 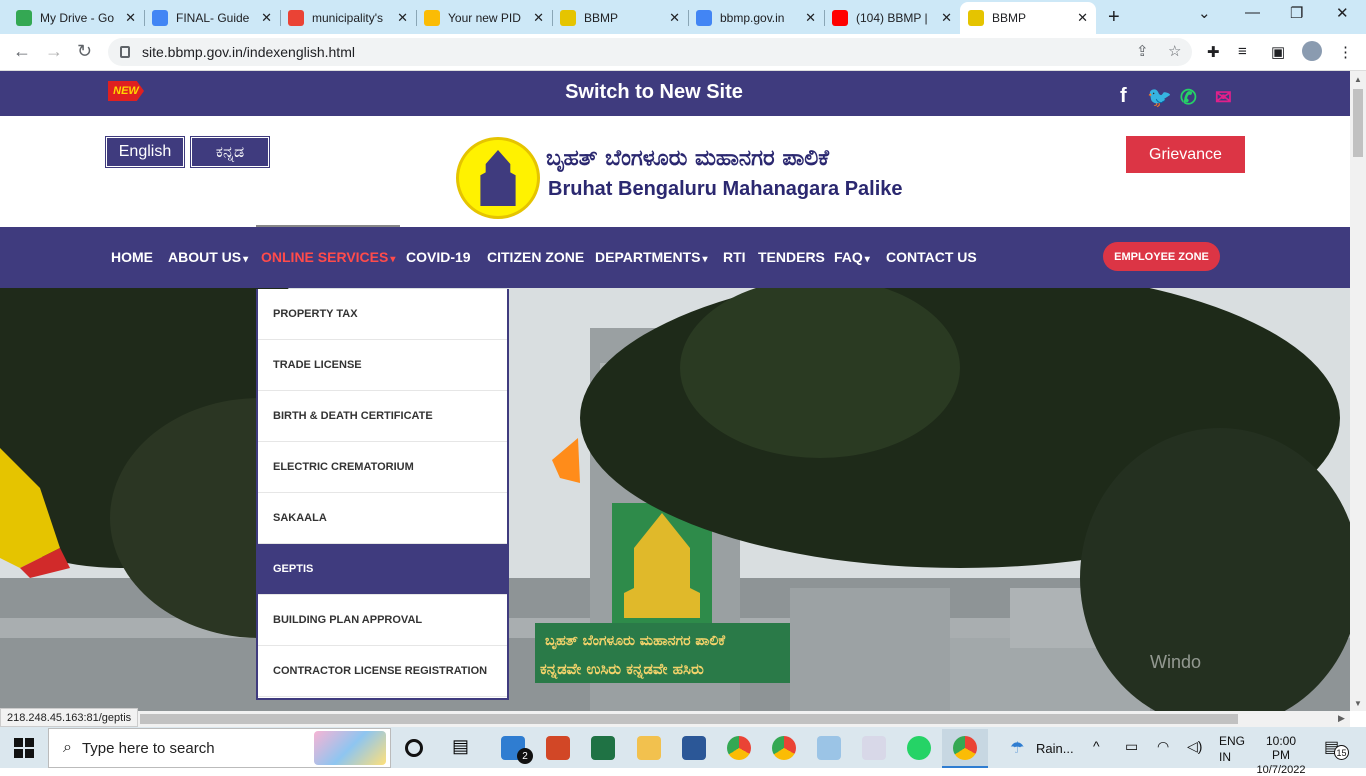 What do you see at coordinates (1296, 13) in the screenshot?
I see `restore-button: ❐` at bounding box center [1296, 13].